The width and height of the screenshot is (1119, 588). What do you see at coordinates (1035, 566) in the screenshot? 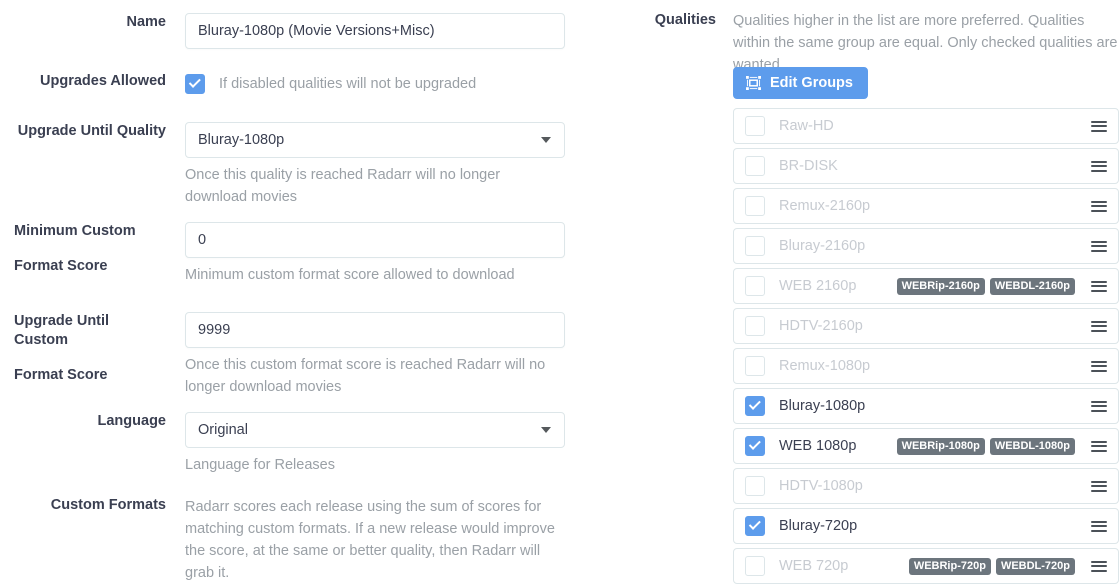
I see `quality-badge: WEBDL-720p` at bounding box center [1035, 566].